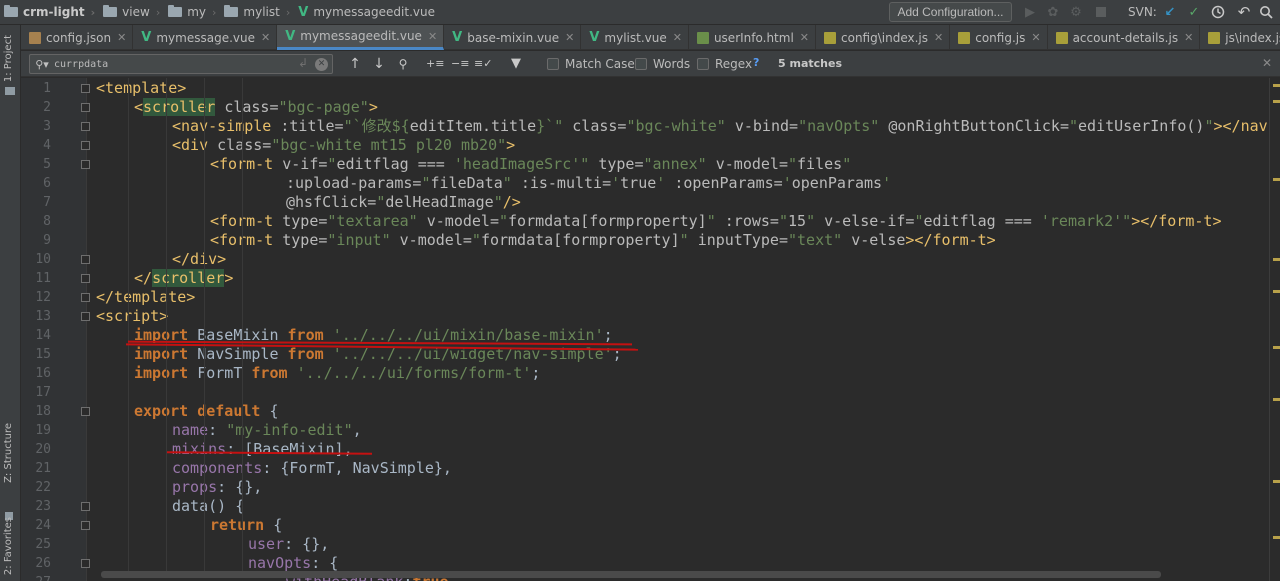 Image resolution: width=1280 pixels, height=581 pixels. Describe the element at coordinates (36, 411) in the screenshot. I see `line-number: 18` at that location.